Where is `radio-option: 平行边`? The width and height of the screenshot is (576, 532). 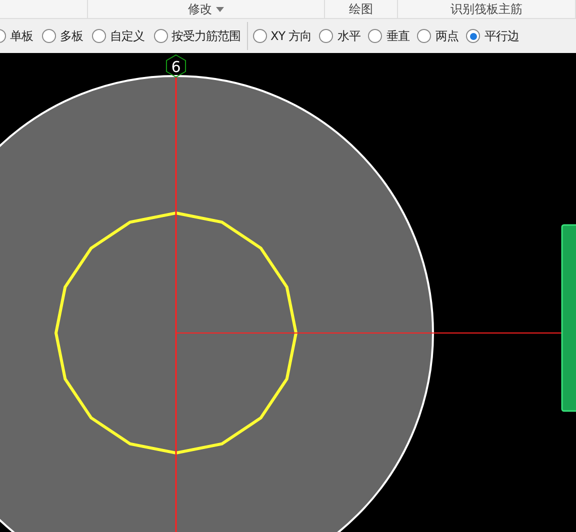 radio-option: 平行边 is located at coordinates (492, 36).